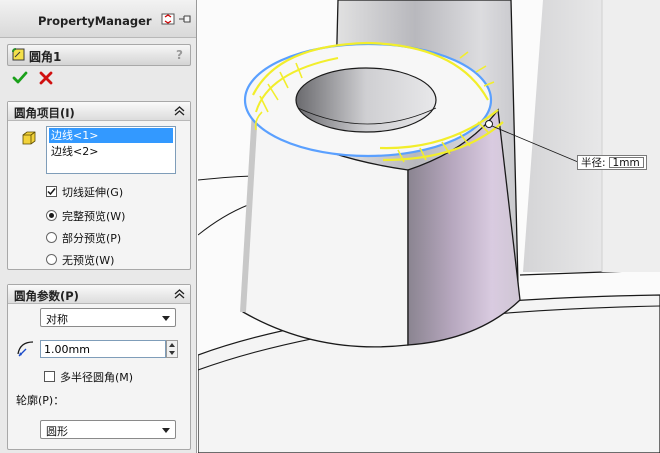 The width and height of the screenshot is (660, 453). What do you see at coordinates (99, 294) in the screenshot?
I see `fillet-parameters-header: 圆角参数(P)` at bounding box center [99, 294].